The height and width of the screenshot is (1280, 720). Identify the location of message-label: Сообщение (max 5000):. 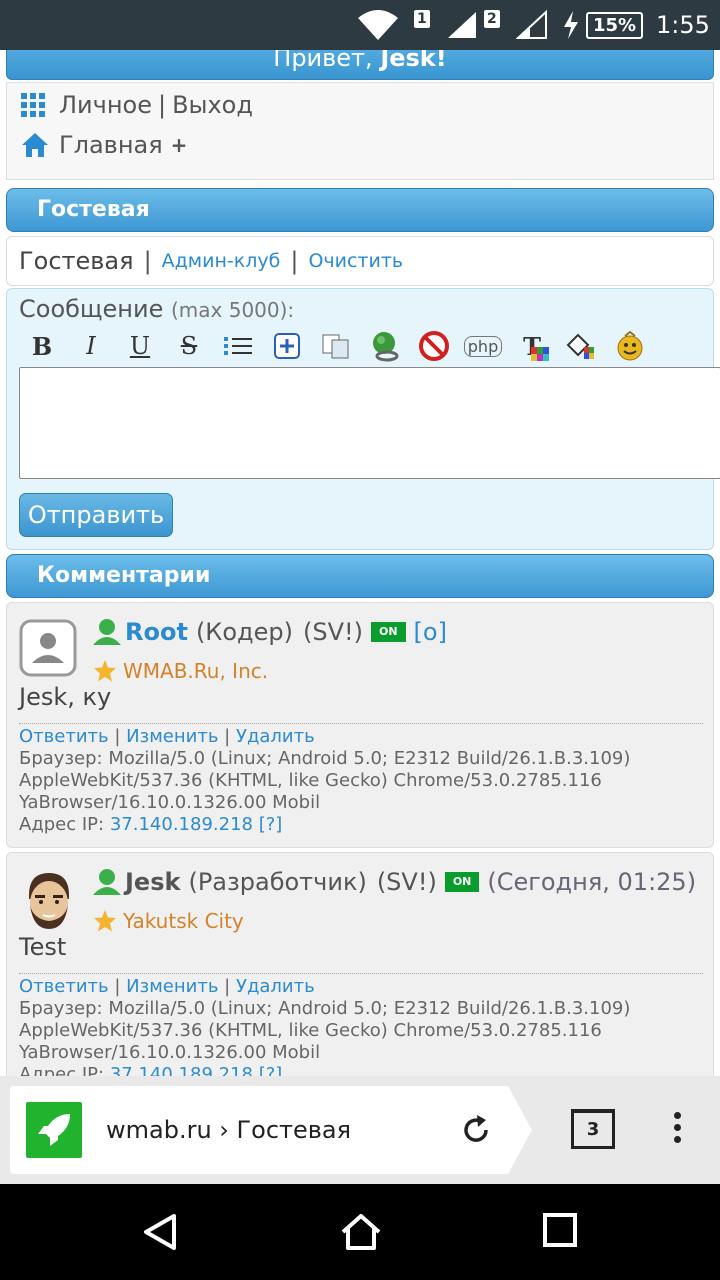
(157, 309).